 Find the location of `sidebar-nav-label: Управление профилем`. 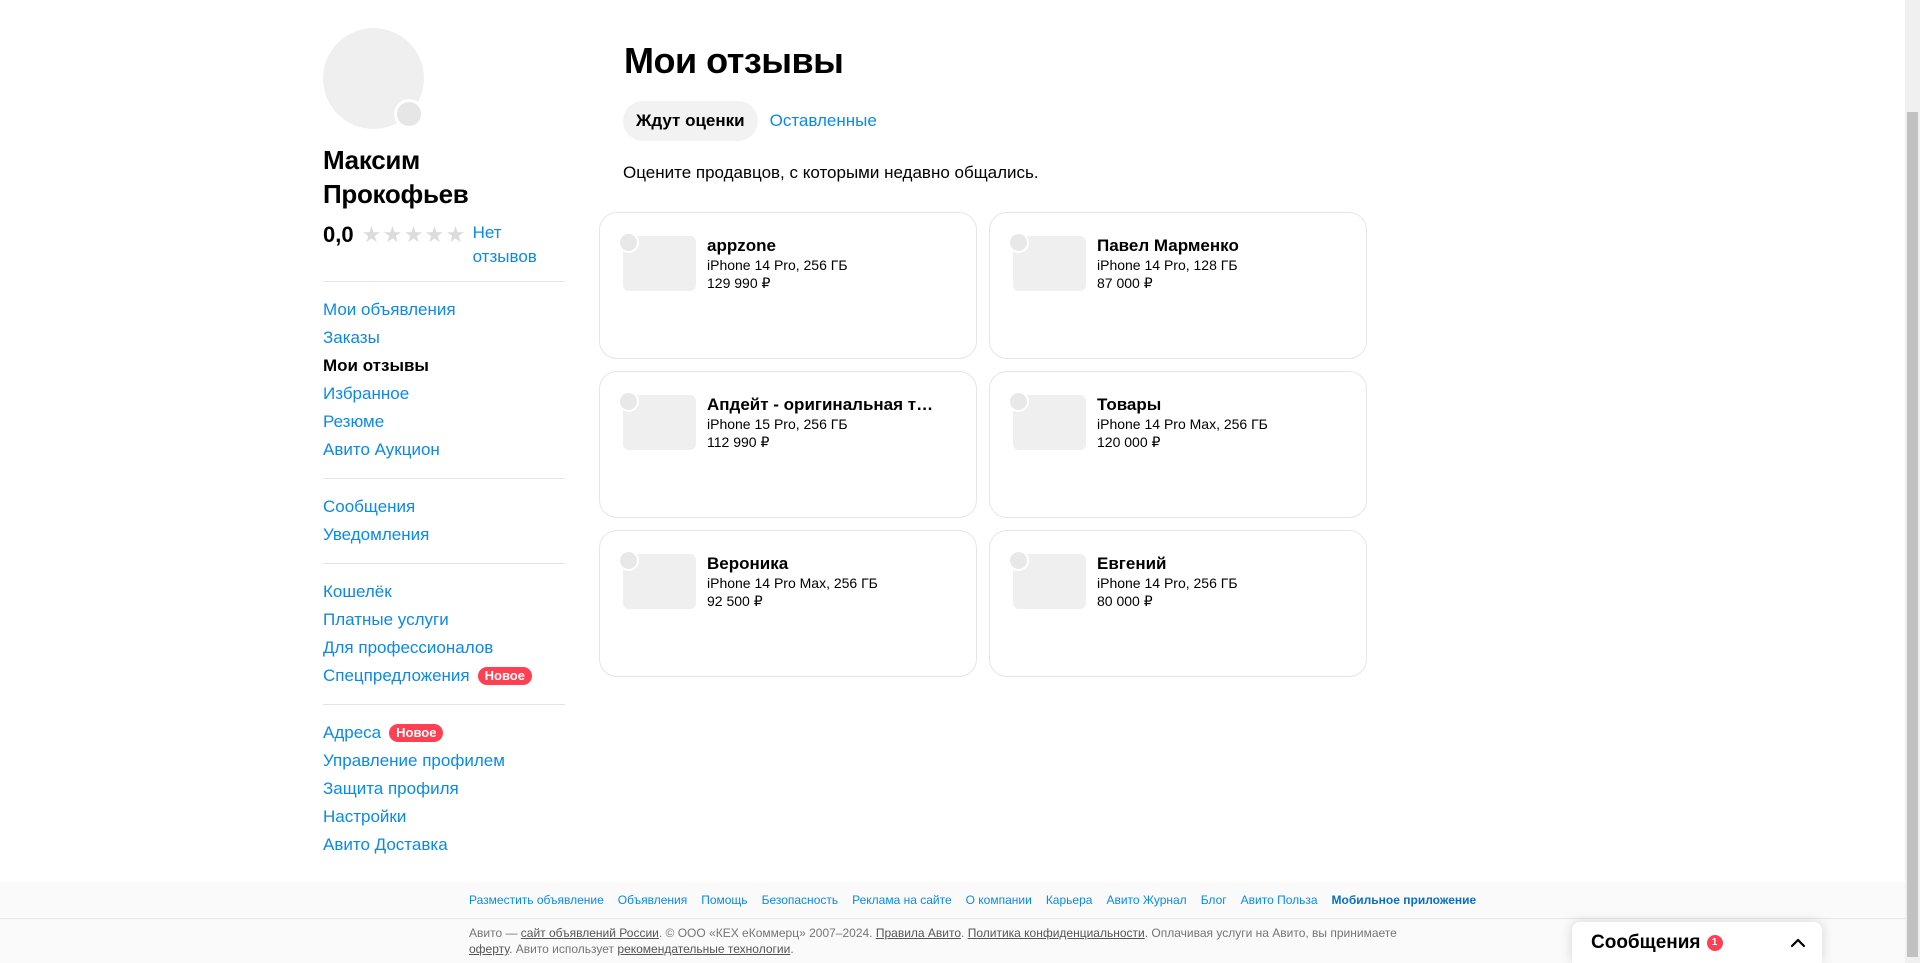

sidebar-nav-label: Управление профилем is located at coordinates (414, 760).